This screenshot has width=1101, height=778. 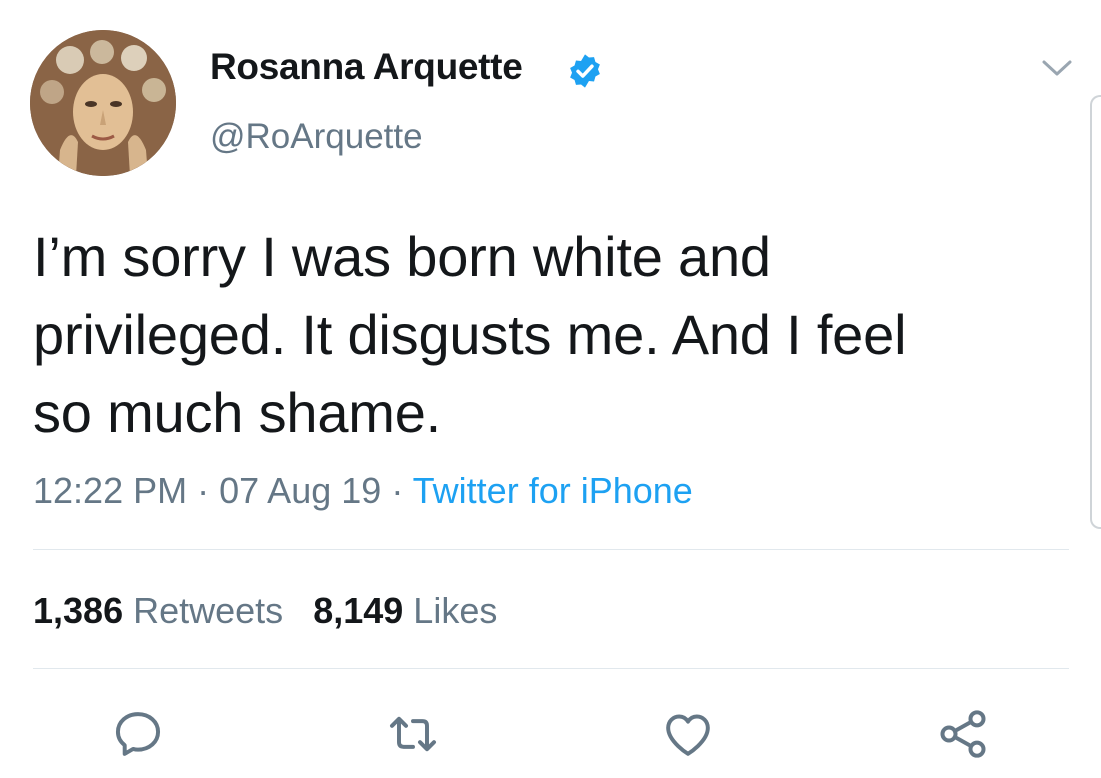 What do you see at coordinates (110, 490) in the screenshot?
I see `tweet-time: 12:22 PM` at bounding box center [110, 490].